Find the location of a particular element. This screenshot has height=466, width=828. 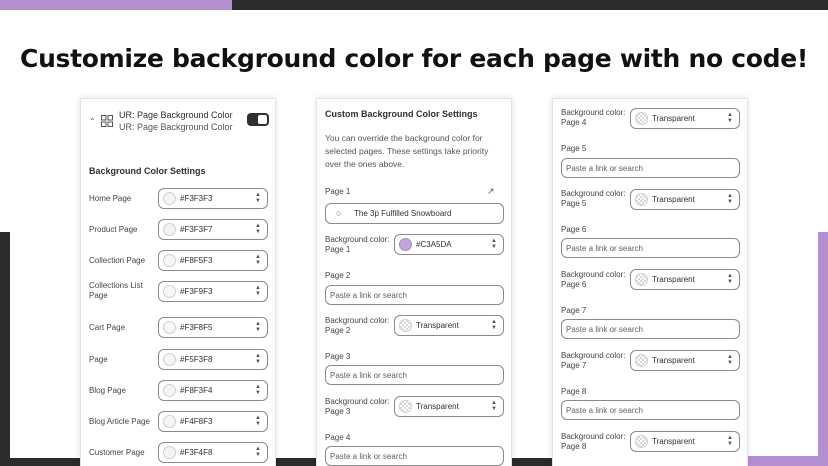

color-picker-cart-page: #F3F8F5 ▲ ▼ is located at coordinates (213, 327).